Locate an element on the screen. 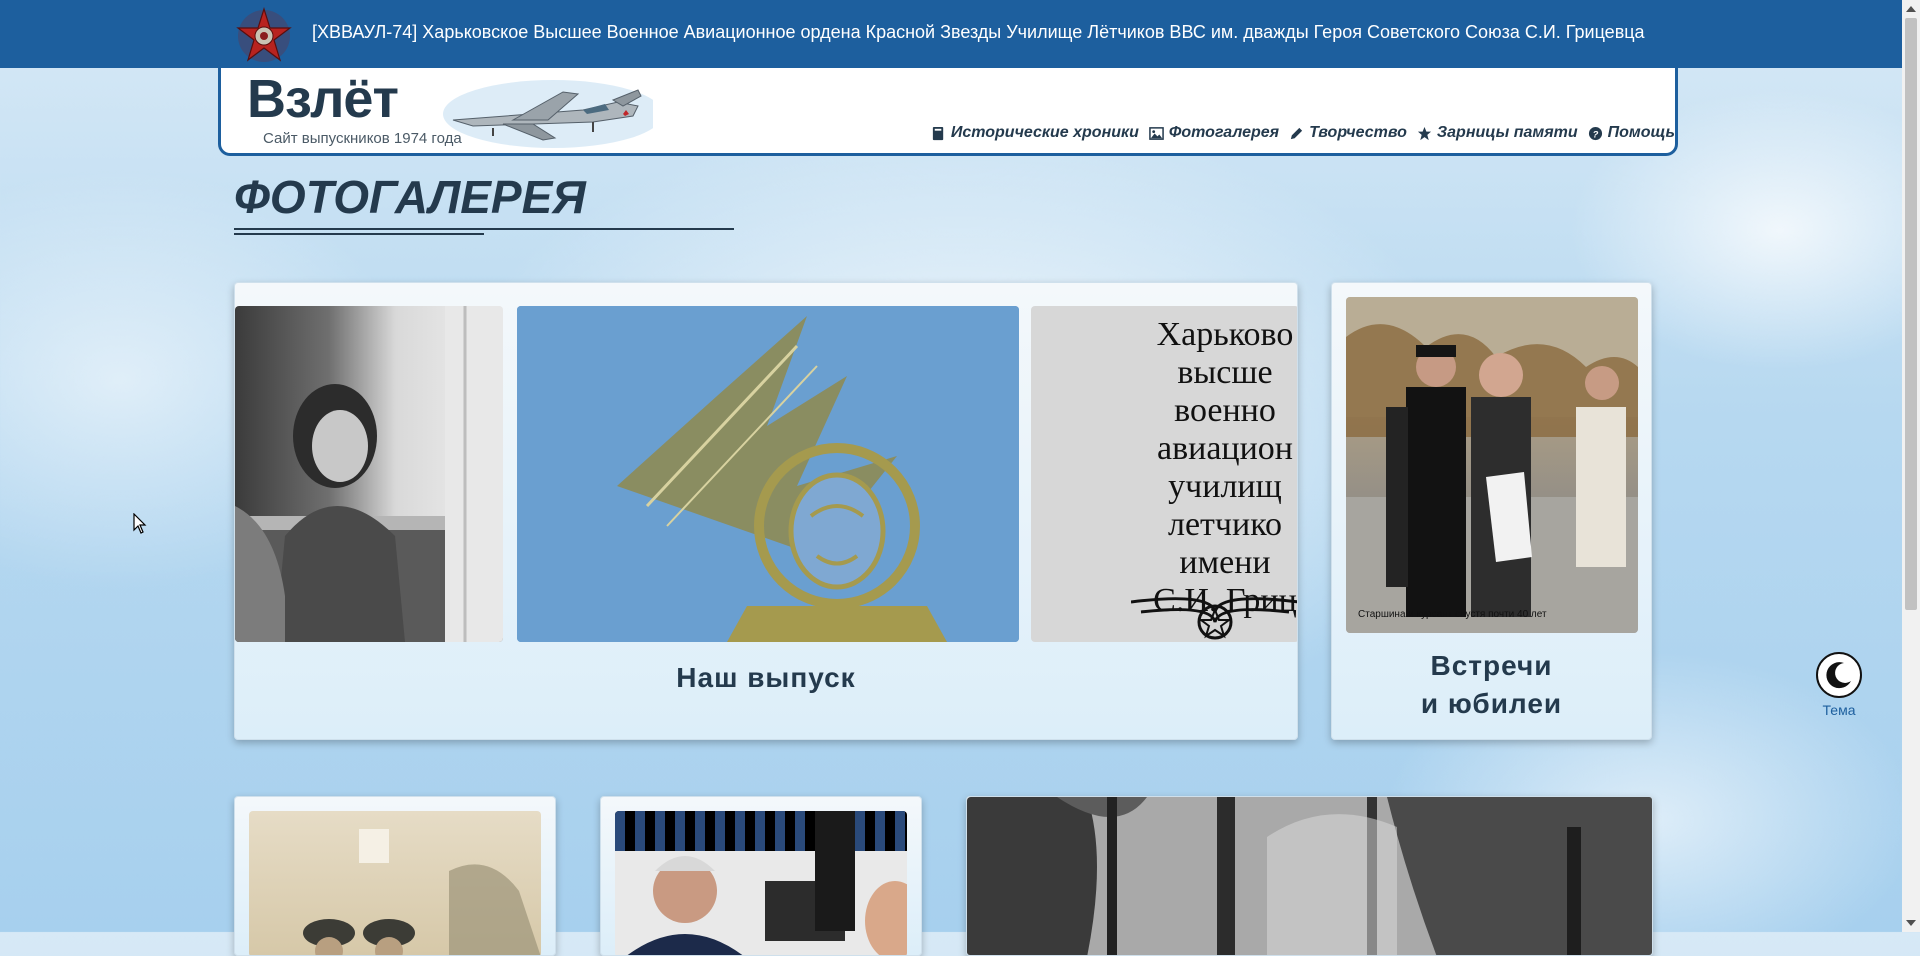  photo-old-sepia is located at coordinates (422, 892).